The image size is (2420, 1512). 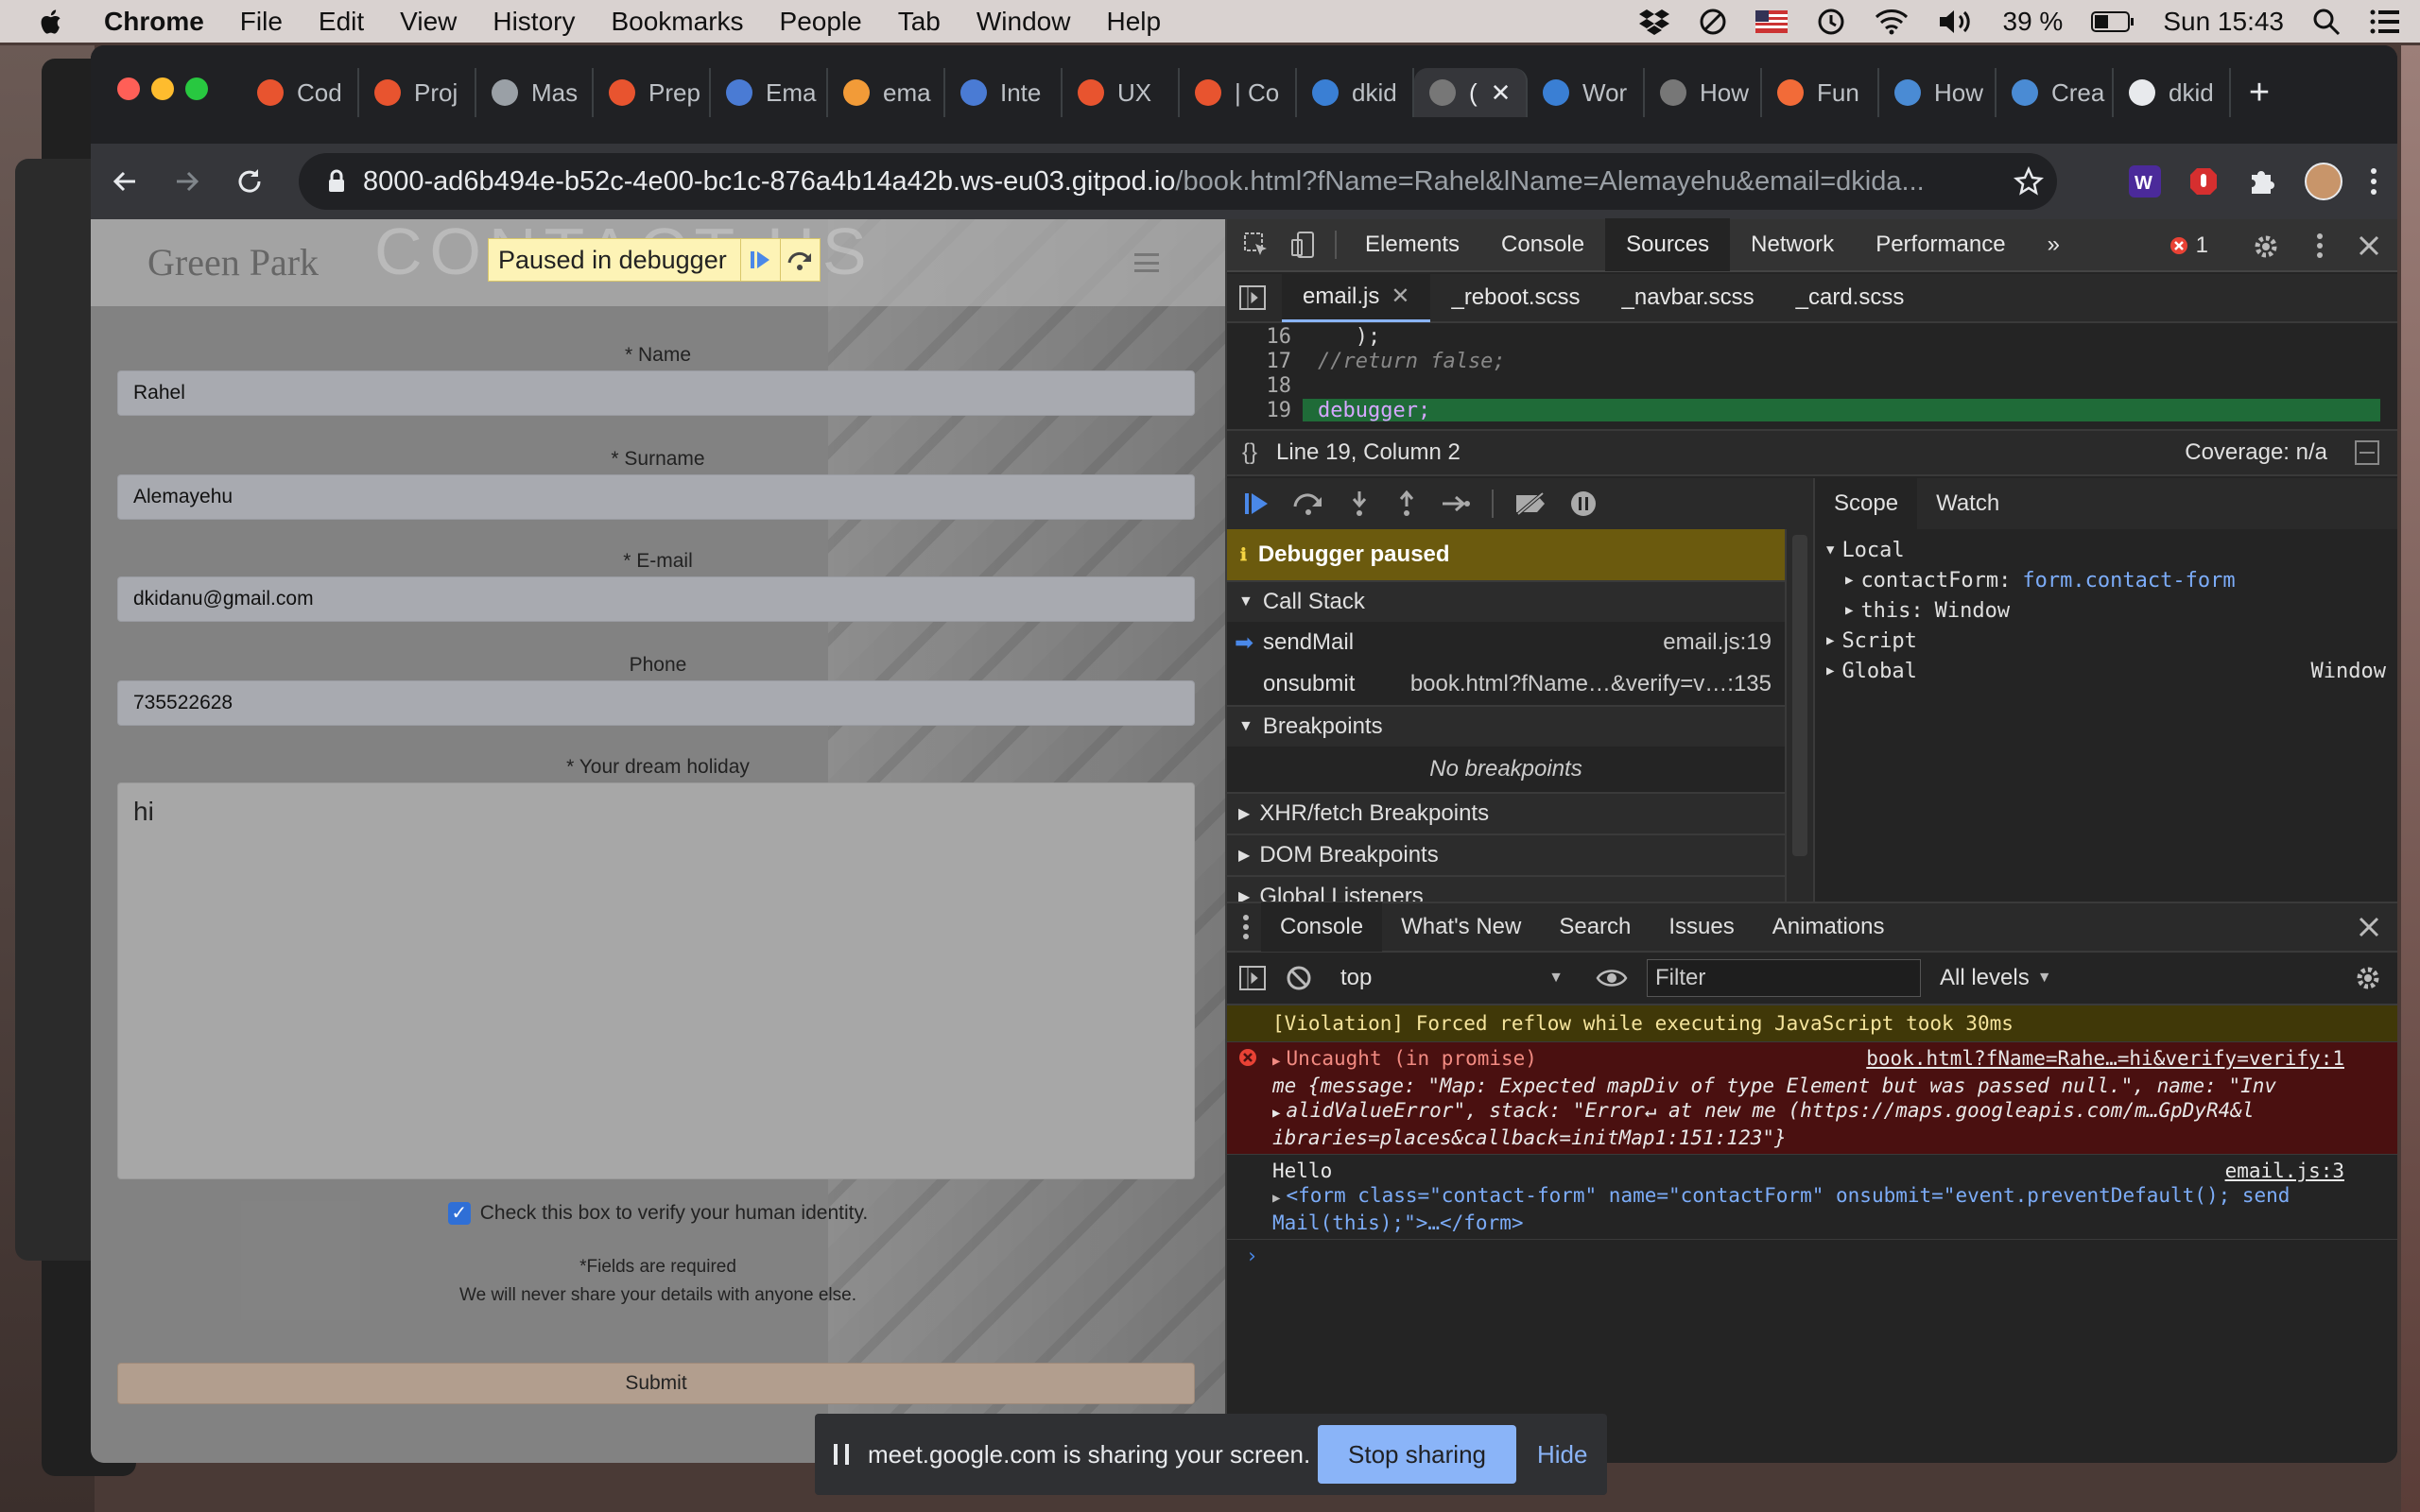 I want to click on browser-tab: Ema, so click(x=769, y=92).